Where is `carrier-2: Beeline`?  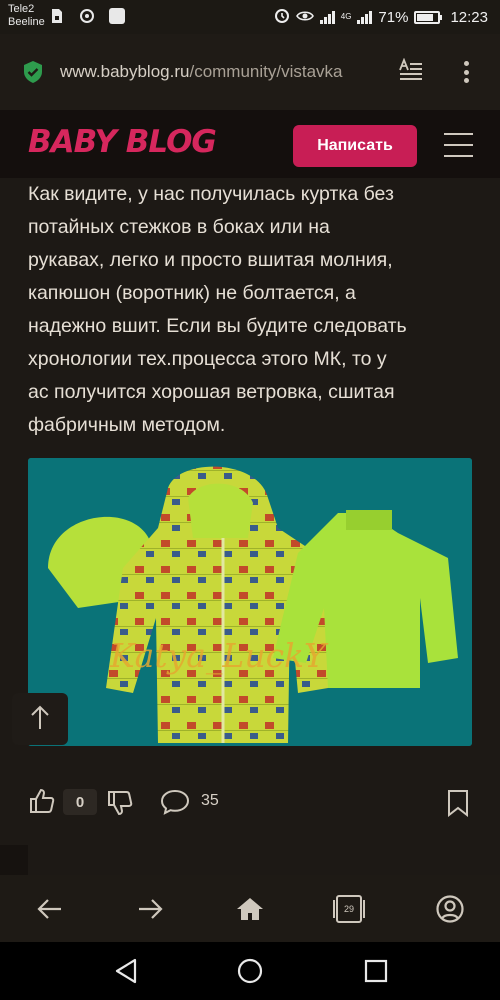
carrier-2: Beeline is located at coordinates (26, 22).